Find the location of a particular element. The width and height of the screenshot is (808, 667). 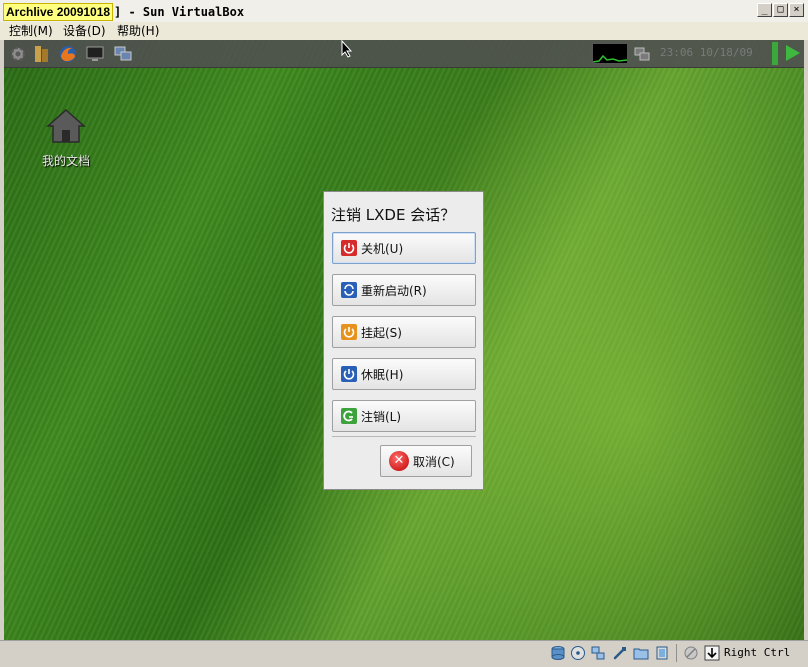

cancel-label: 取消(C) is located at coordinates (434, 461).